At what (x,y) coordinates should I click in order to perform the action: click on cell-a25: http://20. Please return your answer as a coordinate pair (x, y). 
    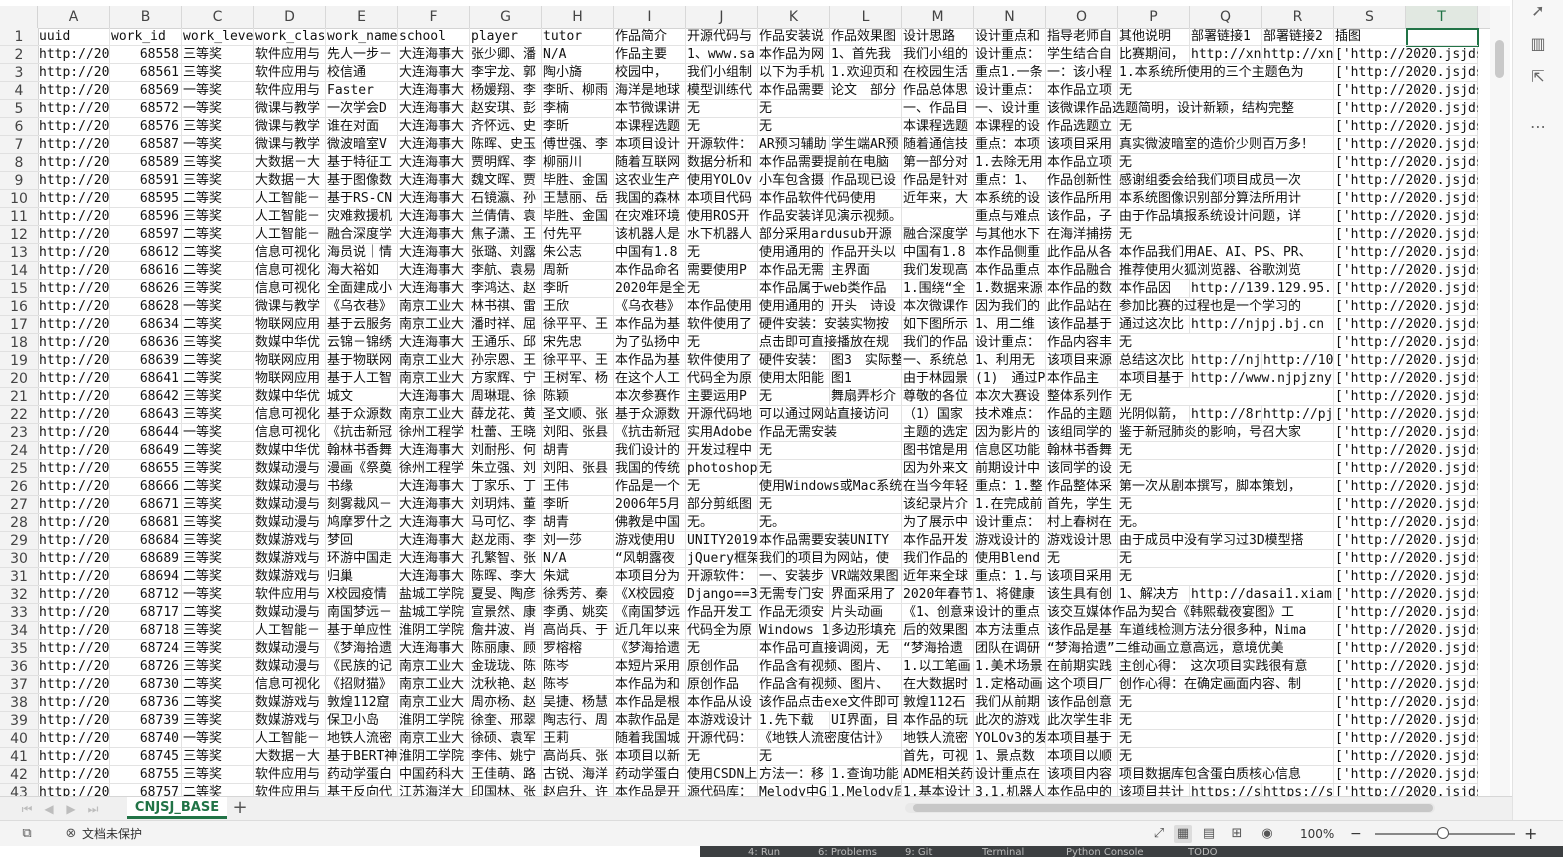
    Looking at the image, I should click on (74, 469).